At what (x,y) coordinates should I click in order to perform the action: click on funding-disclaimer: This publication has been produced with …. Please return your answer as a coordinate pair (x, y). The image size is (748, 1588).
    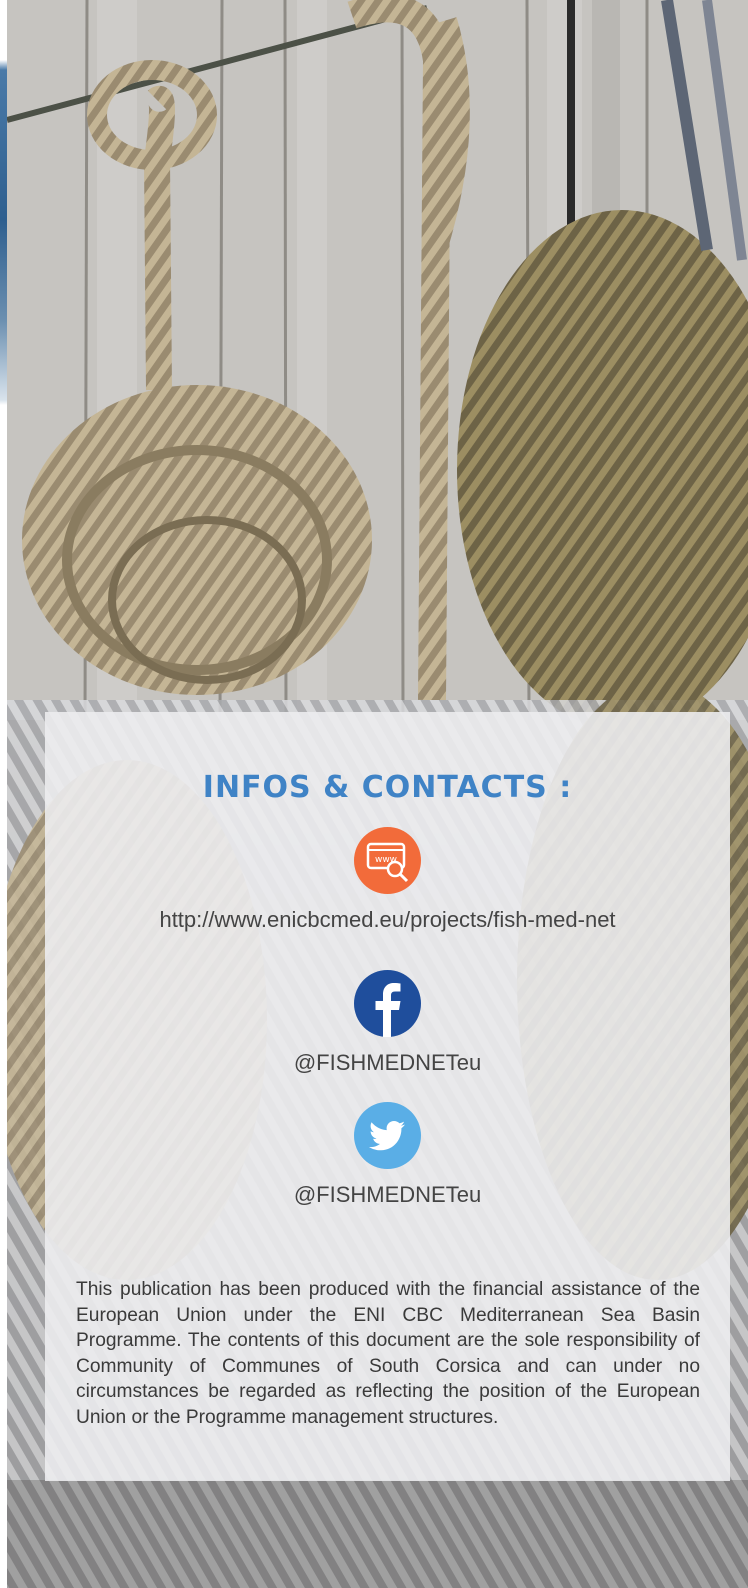
    Looking at the image, I should click on (388, 1353).